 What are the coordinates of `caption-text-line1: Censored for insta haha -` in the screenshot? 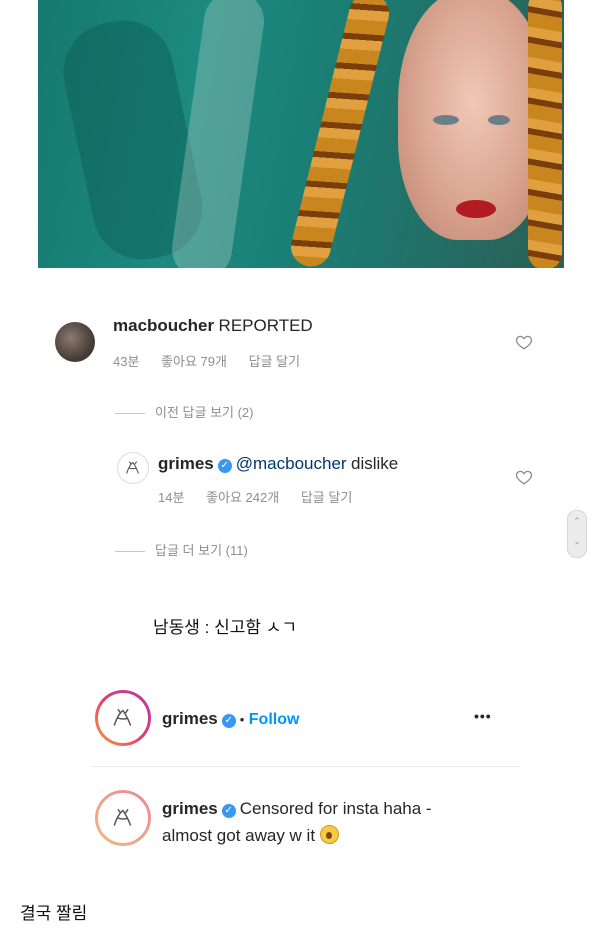 It's located at (335, 808).